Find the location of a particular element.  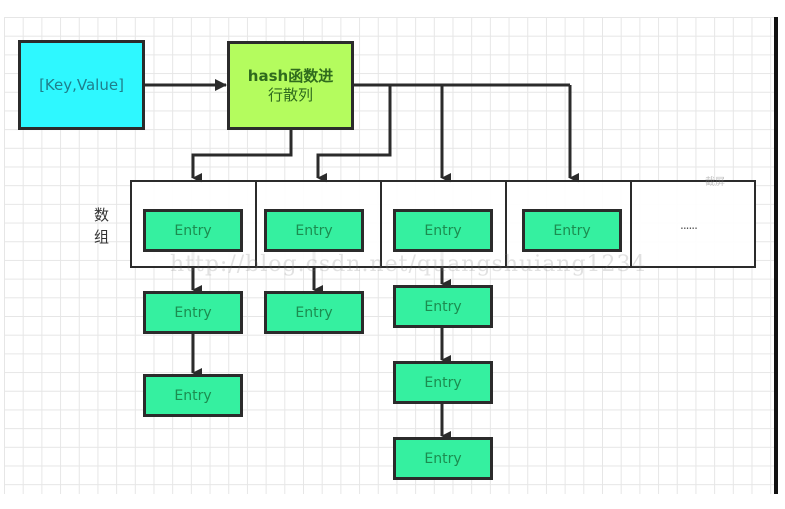

entry-bucket-1-0: Entry is located at coordinates (314, 230).